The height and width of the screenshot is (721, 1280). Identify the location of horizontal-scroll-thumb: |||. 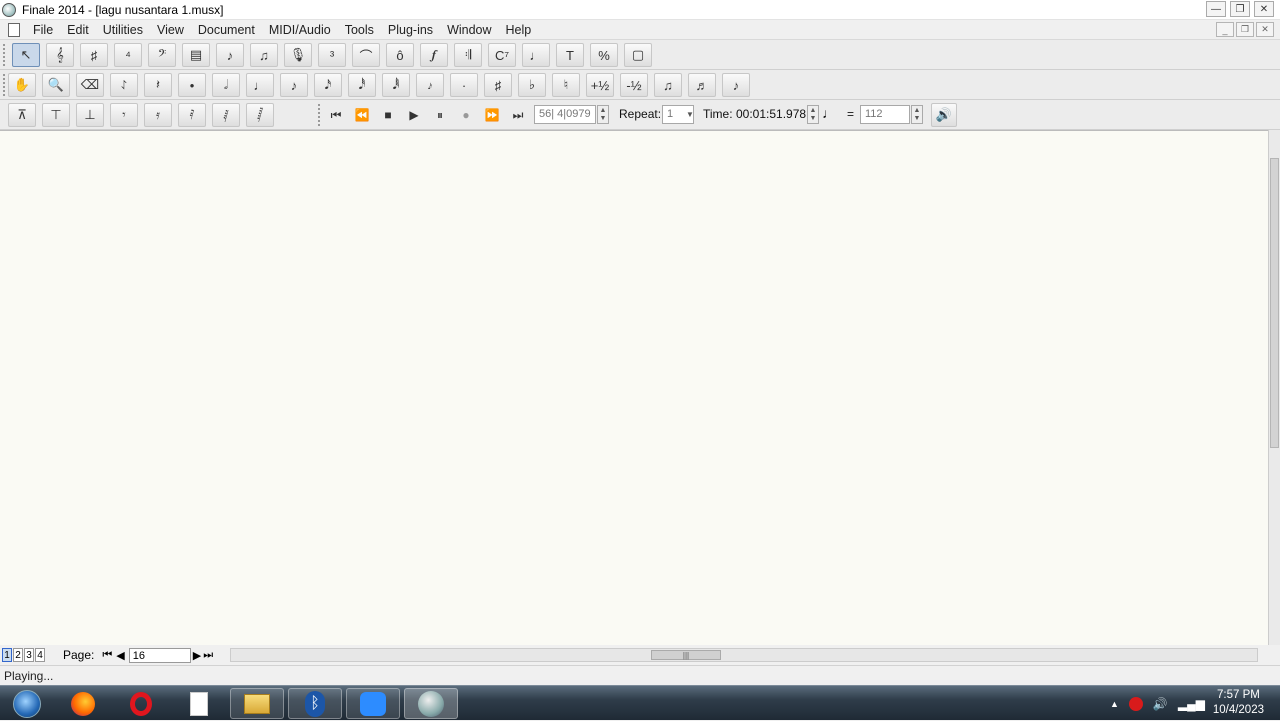
(686, 655).